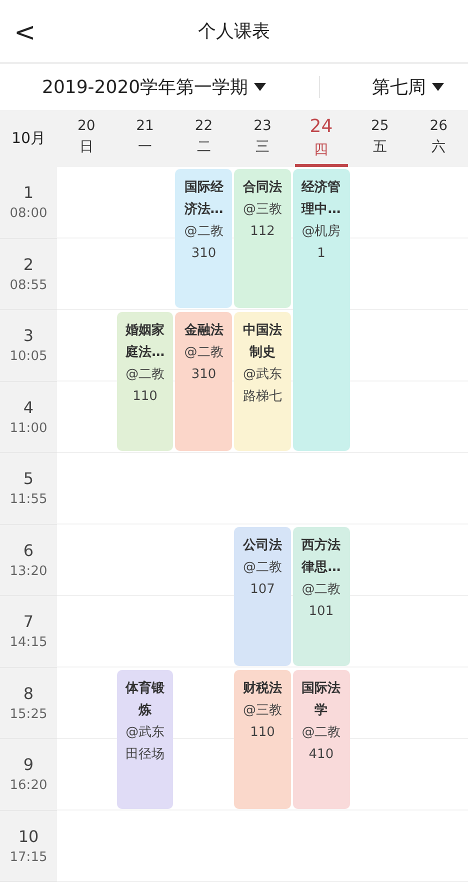 This screenshot has width=468, height=882. I want to click on course-card: 金融法 @二教310, so click(203, 381).